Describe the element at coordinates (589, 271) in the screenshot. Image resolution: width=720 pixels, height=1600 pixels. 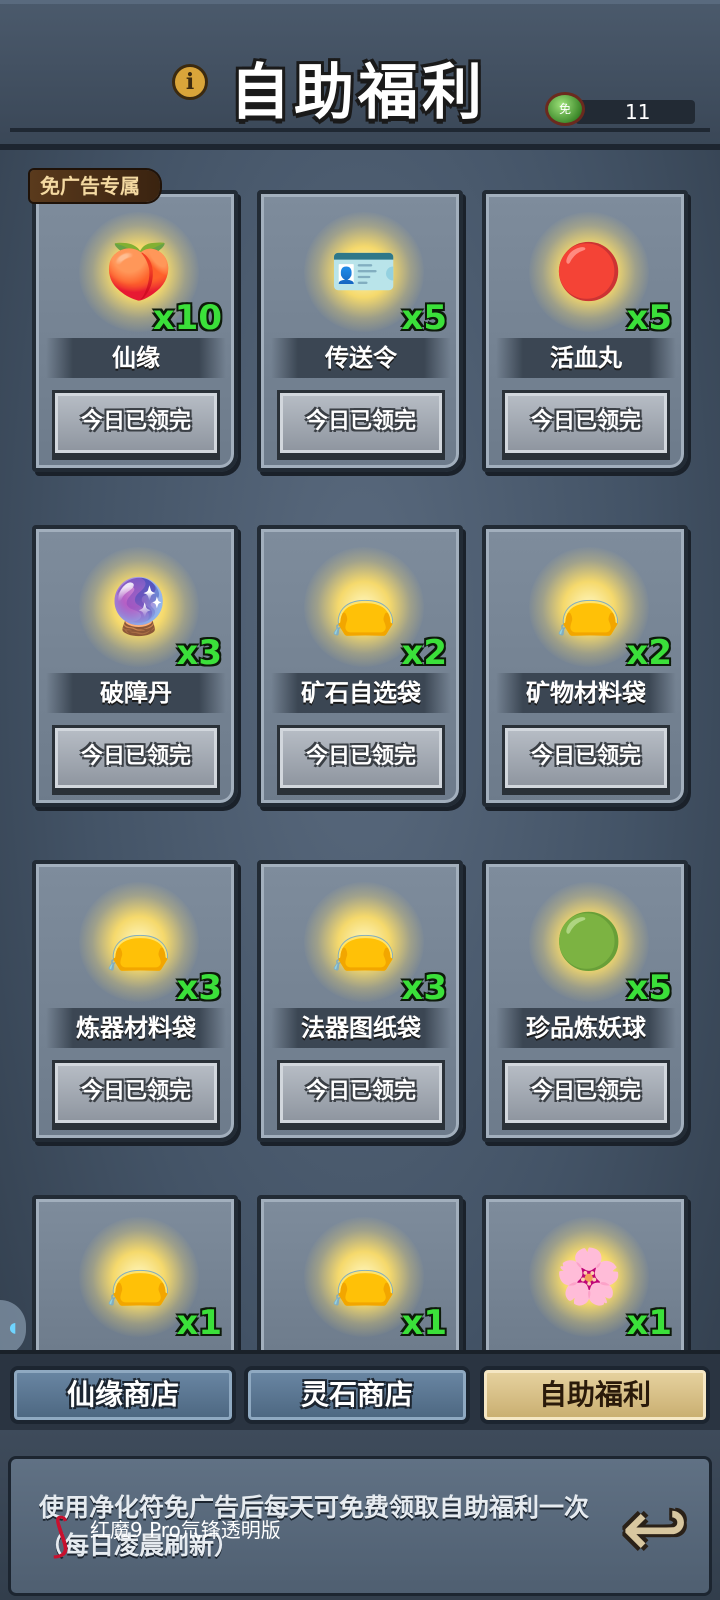
I see `blood-pill-icon: 🔴` at that location.